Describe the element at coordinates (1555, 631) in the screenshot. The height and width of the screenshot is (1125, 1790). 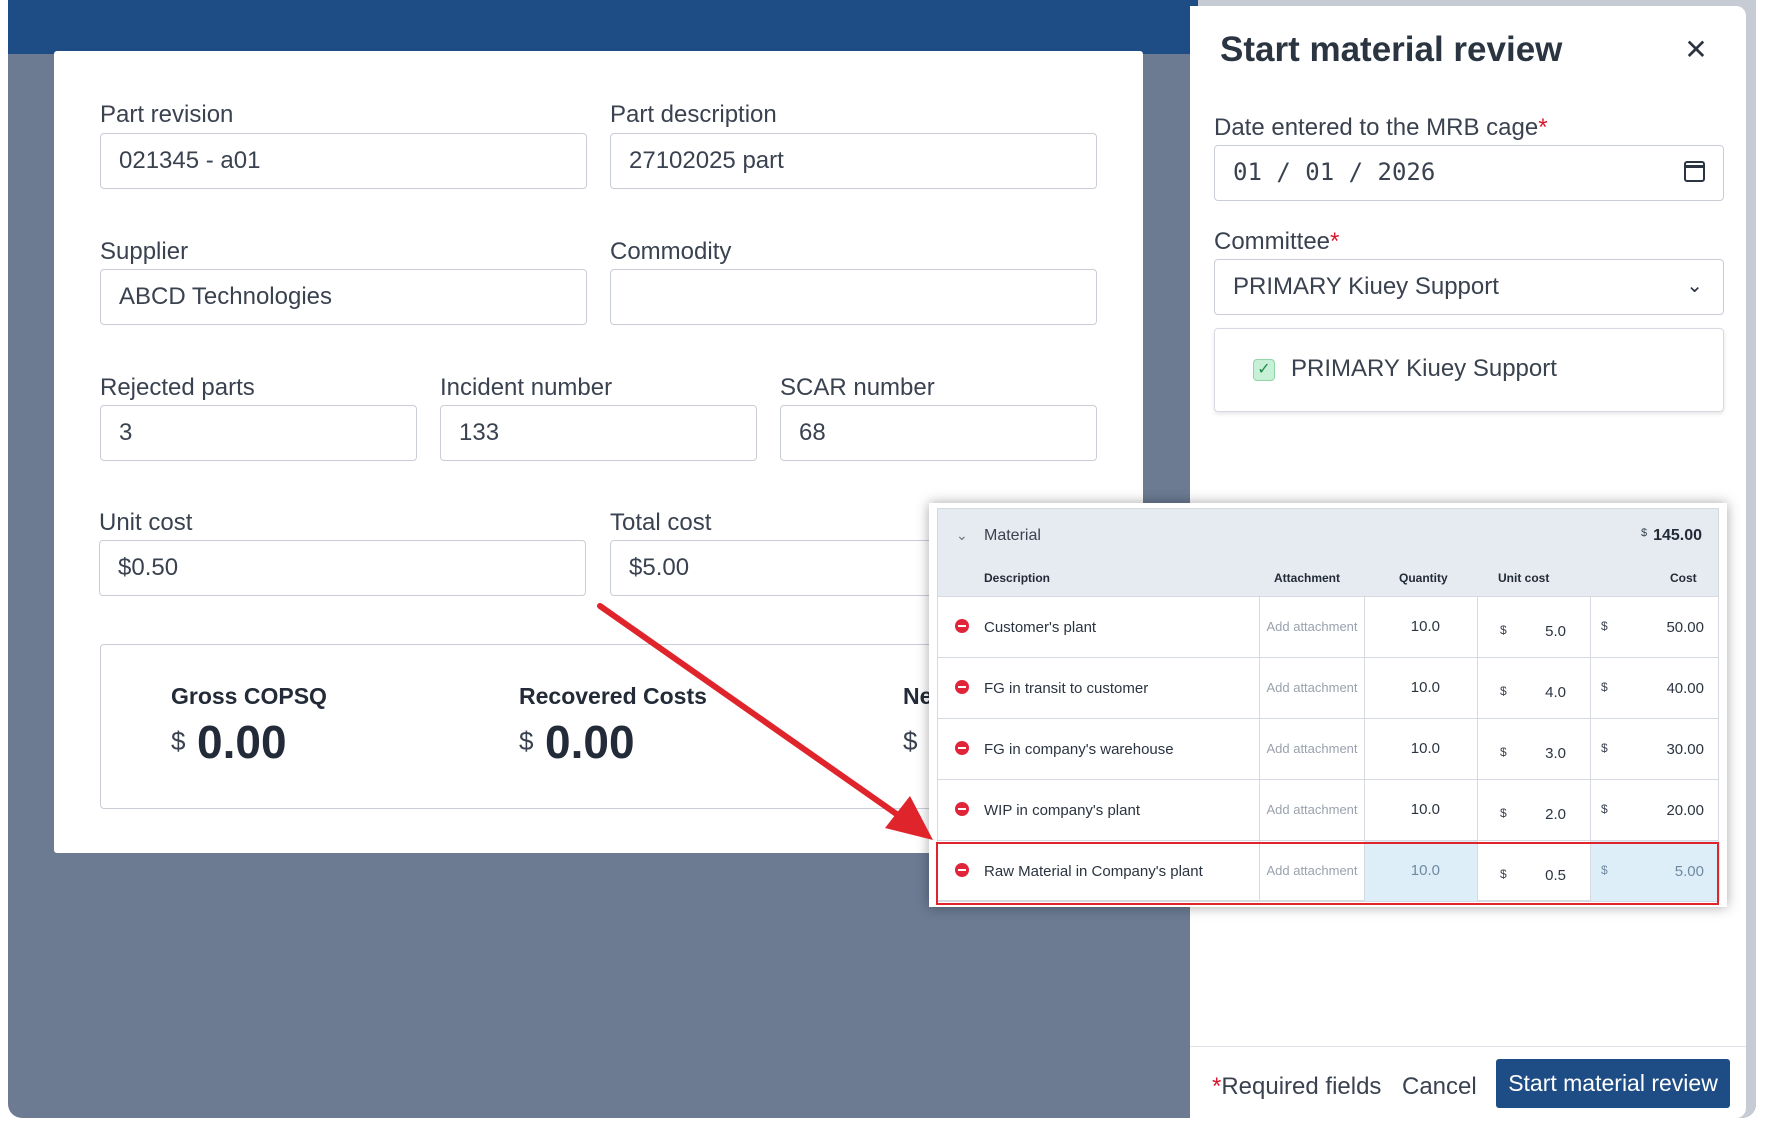
I see `unit-cost-value: 5.0` at that location.